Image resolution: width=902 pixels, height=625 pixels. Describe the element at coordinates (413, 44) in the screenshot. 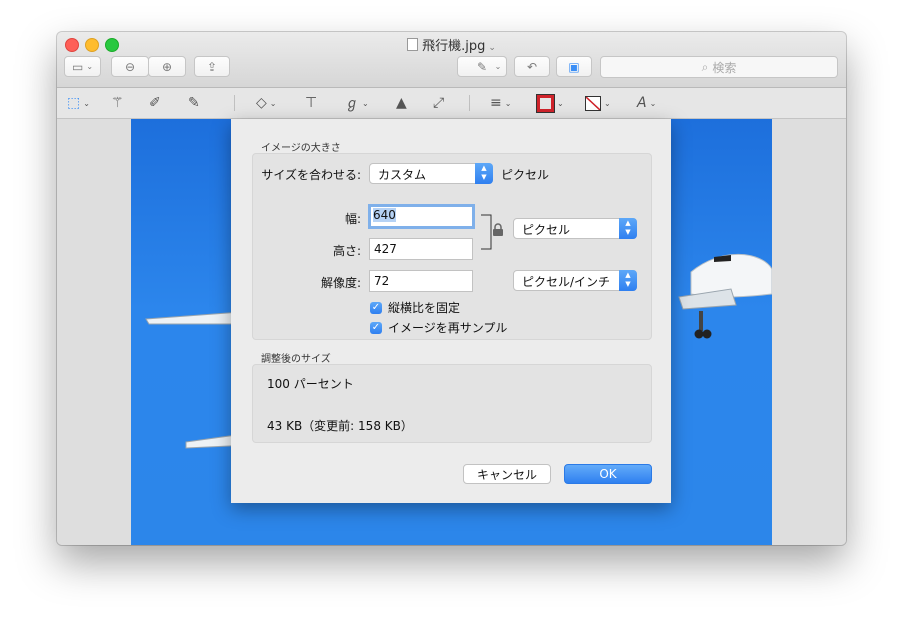

I see `document-icon` at that location.